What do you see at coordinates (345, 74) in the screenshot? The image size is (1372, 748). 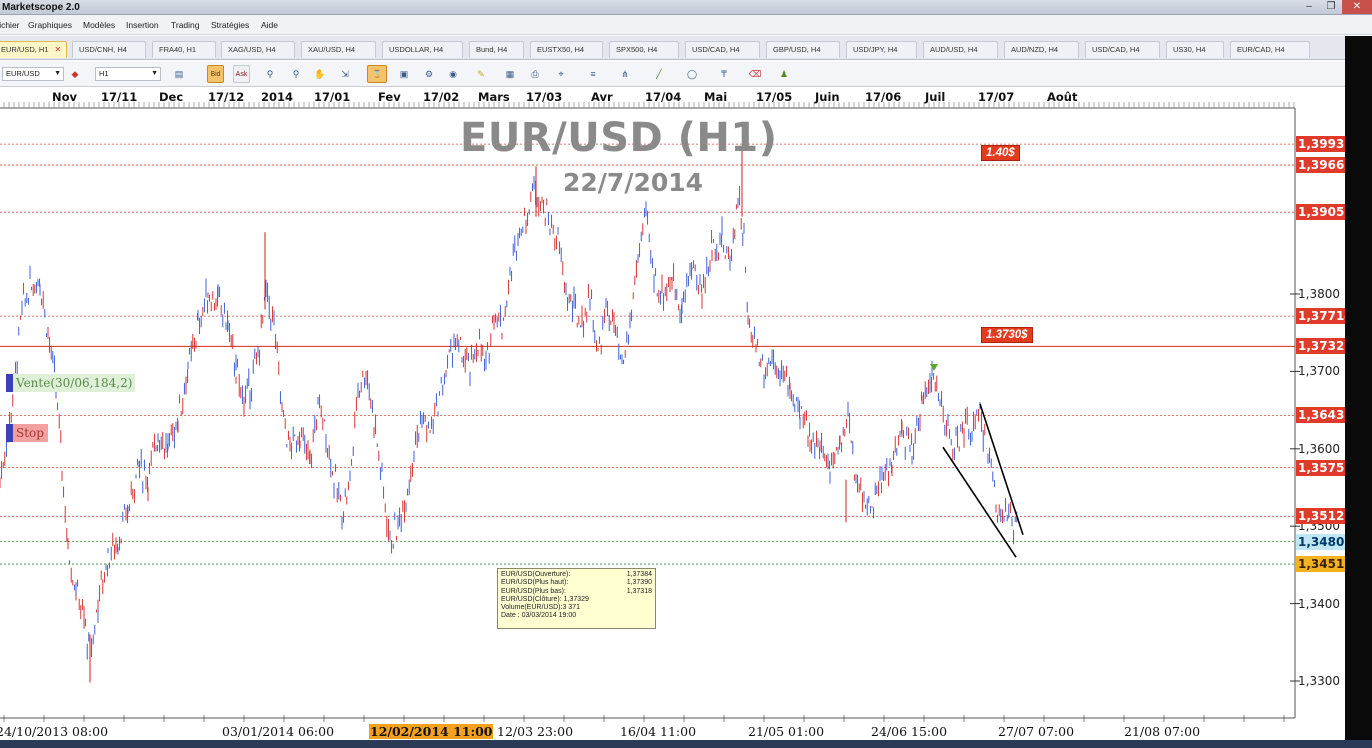 I see `scale-icon: ⇲` at bounding box center [345, 74].